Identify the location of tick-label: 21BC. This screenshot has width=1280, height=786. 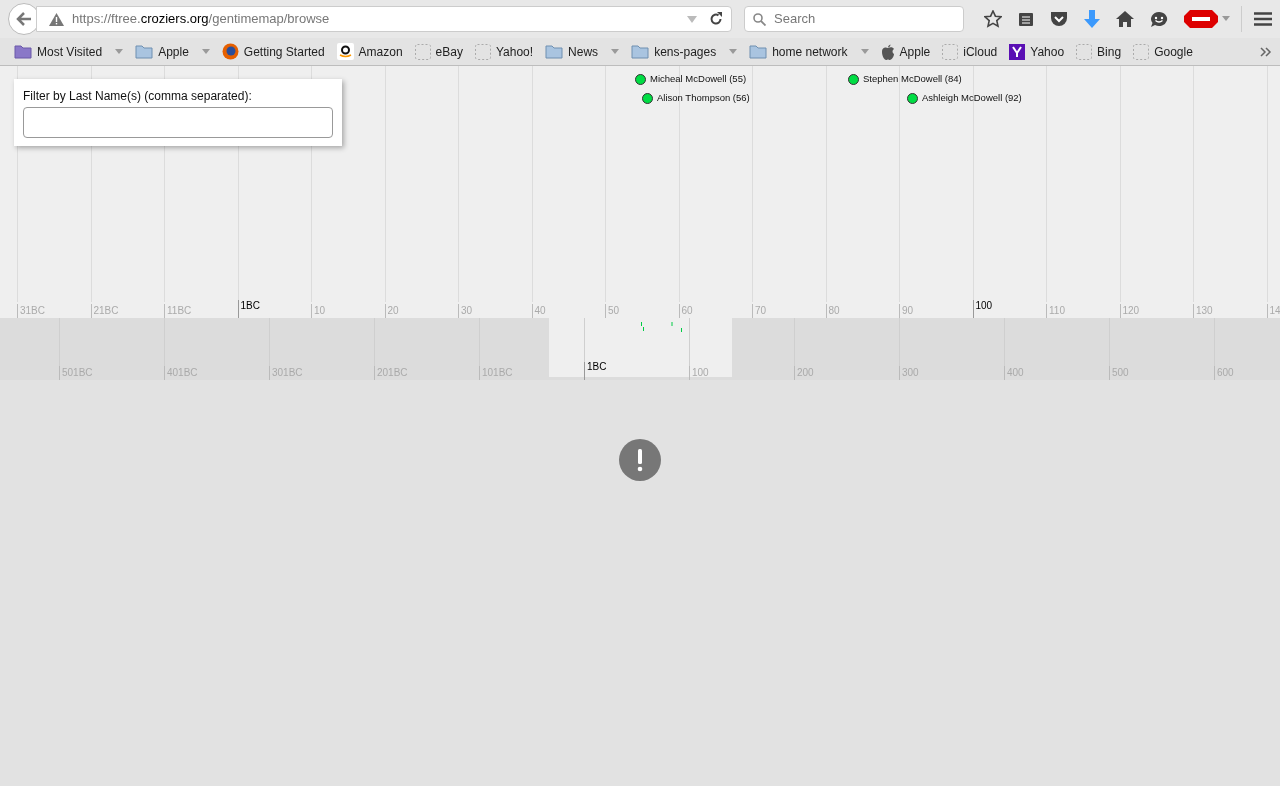
(106, 311).